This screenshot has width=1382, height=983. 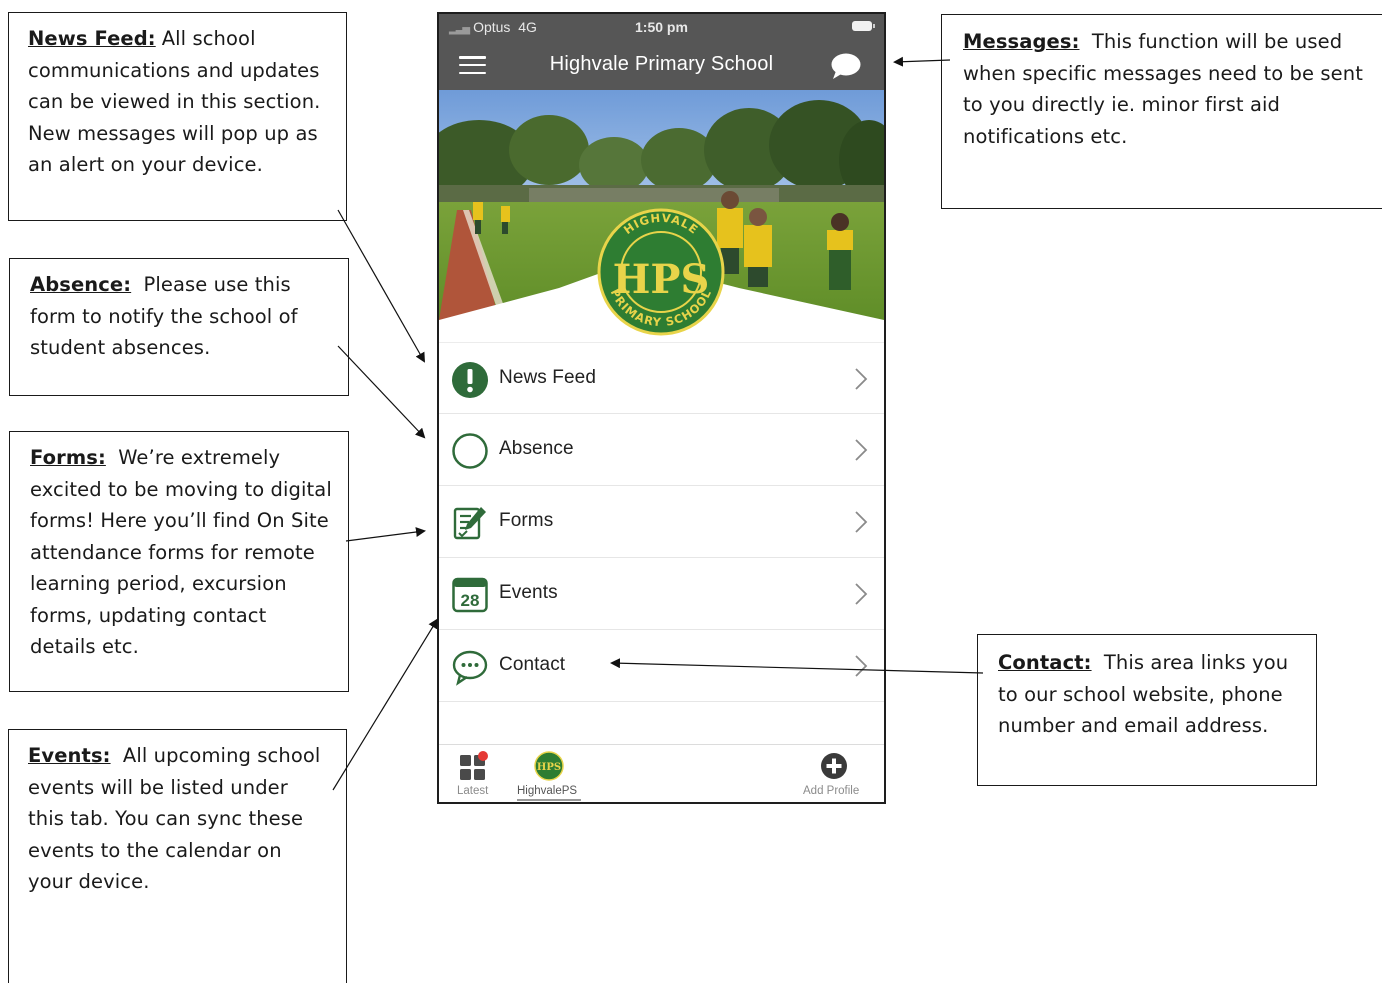 What do you see at coordinates (532, 664) in the screenshot?
I see `menu-item-label: Contact` at bounding box center [532, 664].